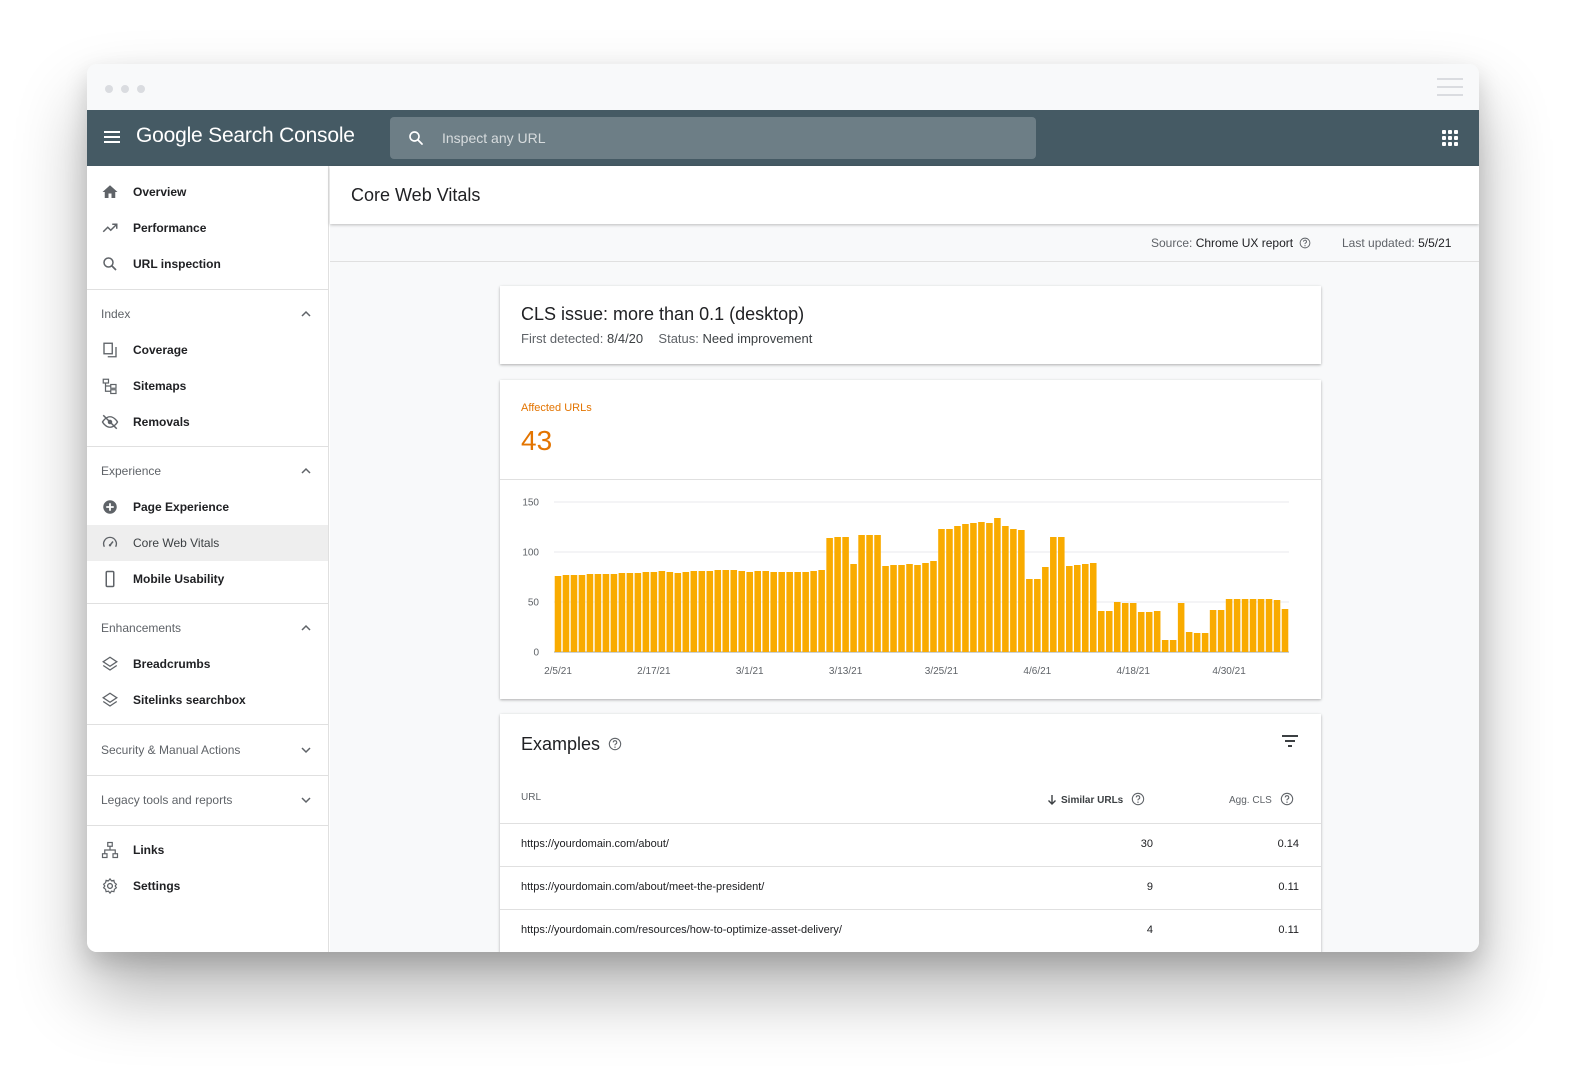 The width and height of the screenshot is (1570, 1074). What do you see at coordinates (207, 386) in the screenshot?
I see `sidebar-item-sitemaps: Sitemaps` at bounding box center [207, 386].